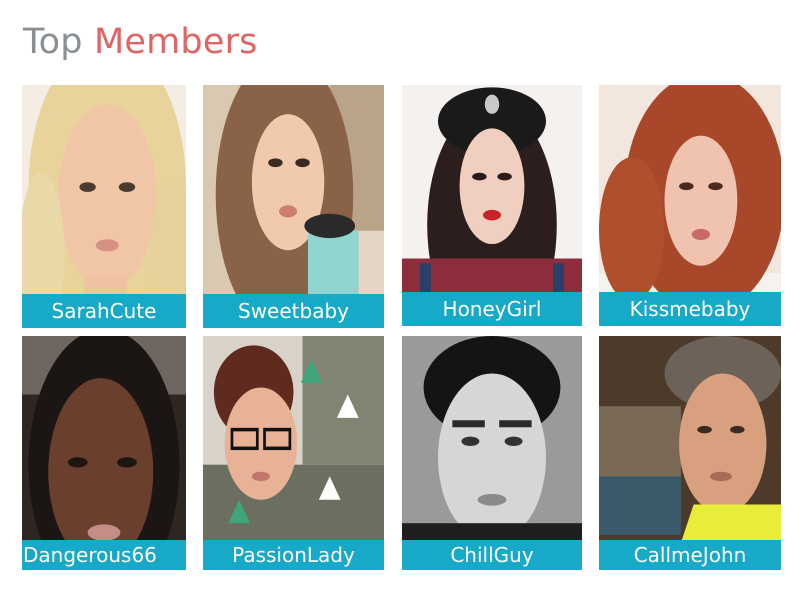 The height and width of the screenshot is (600, 800). Describe the element at coordinates (293, 555) in the screenshot. I see `member-name: PassionLady` at that location.